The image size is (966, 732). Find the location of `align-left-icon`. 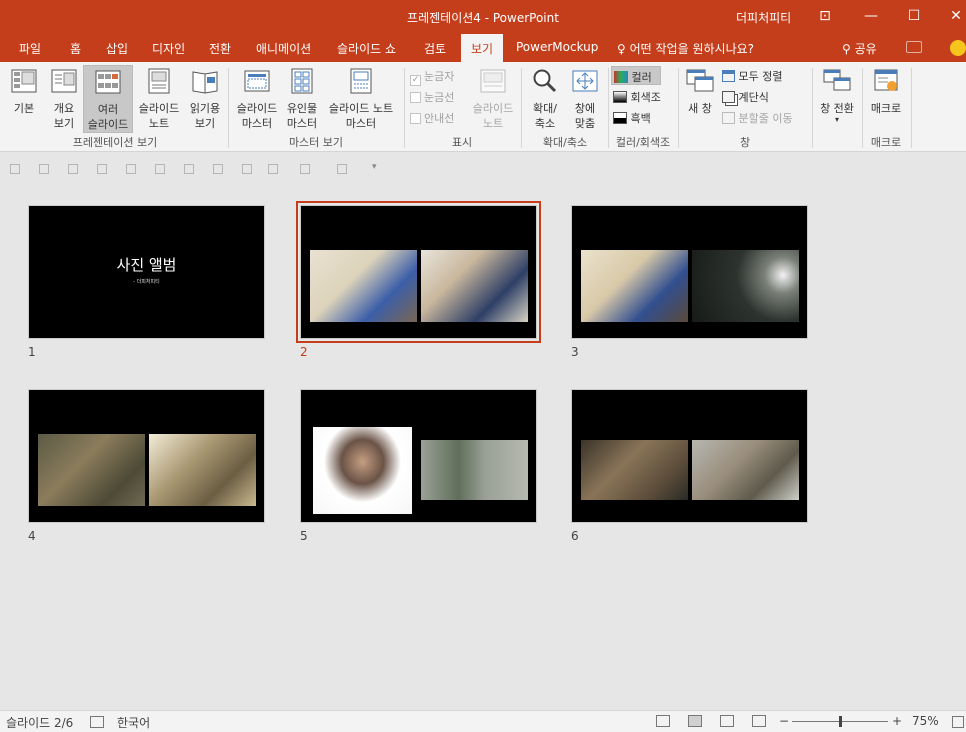

align-left-icon is located at coordinates (15, 169).